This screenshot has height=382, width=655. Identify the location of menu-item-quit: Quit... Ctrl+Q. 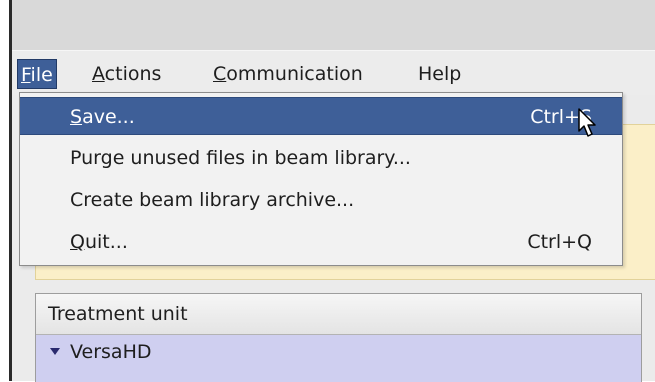
(321, 242).